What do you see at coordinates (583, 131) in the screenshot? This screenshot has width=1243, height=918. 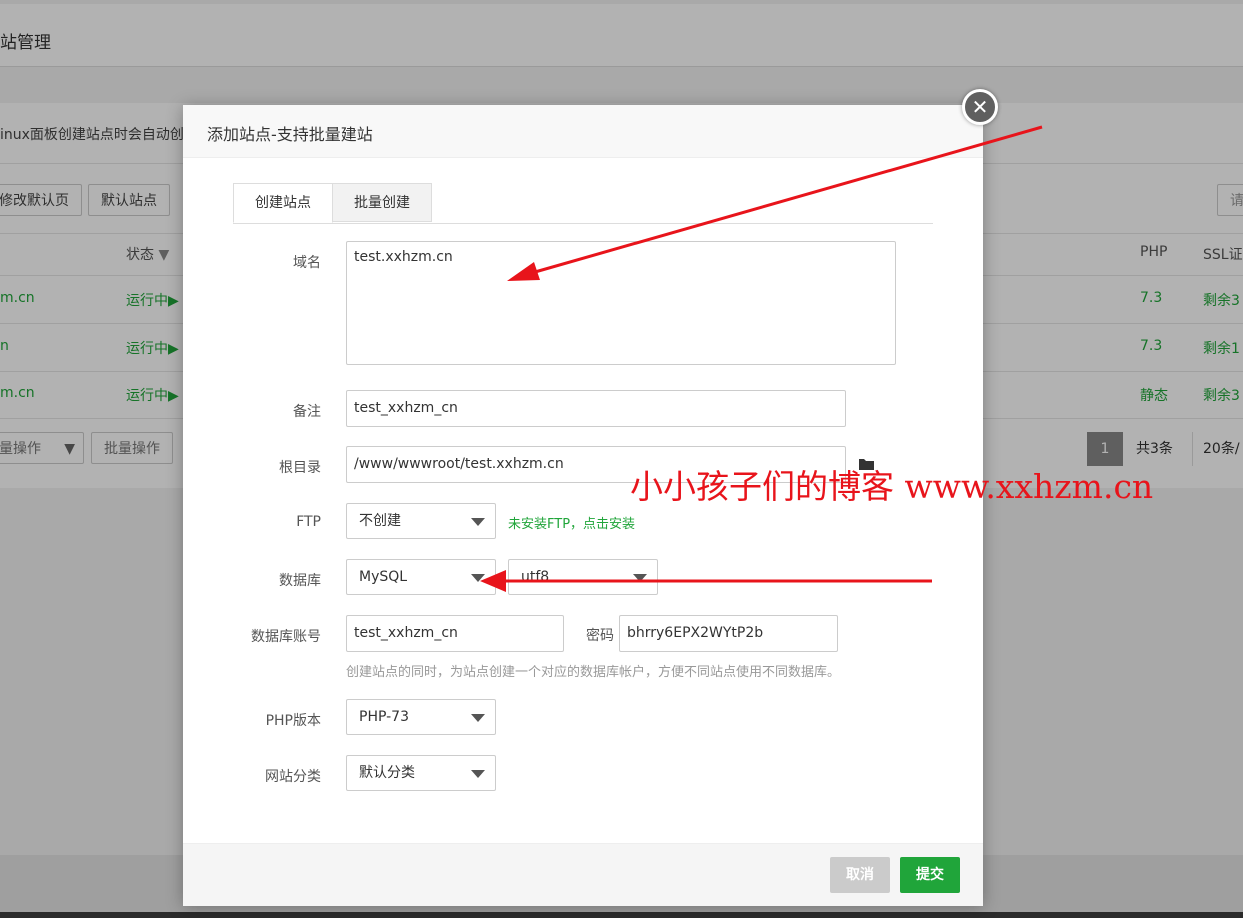 I see `dialog-header: 添加站点-支持批量建站` at bounding box center [583, 131].